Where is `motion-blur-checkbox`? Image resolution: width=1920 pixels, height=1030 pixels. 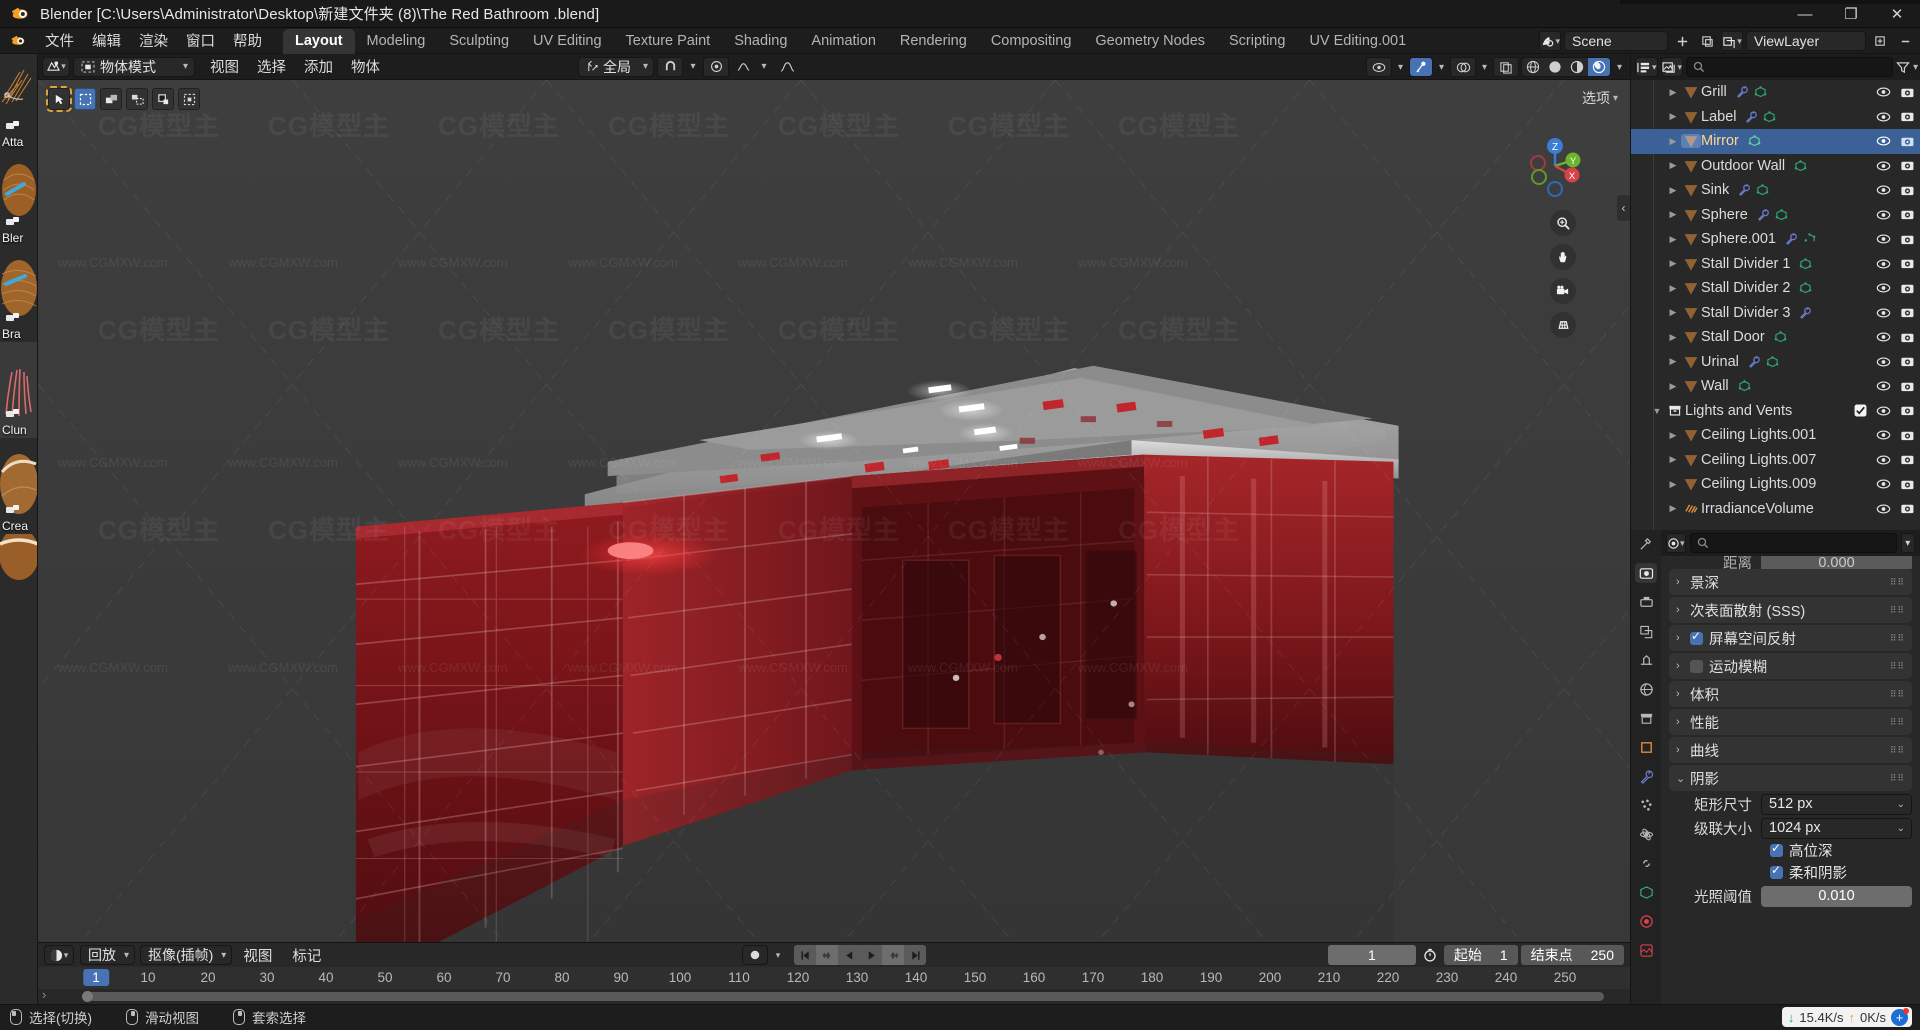 motion-blur-checkbox is located at coordinates (1696, 666).